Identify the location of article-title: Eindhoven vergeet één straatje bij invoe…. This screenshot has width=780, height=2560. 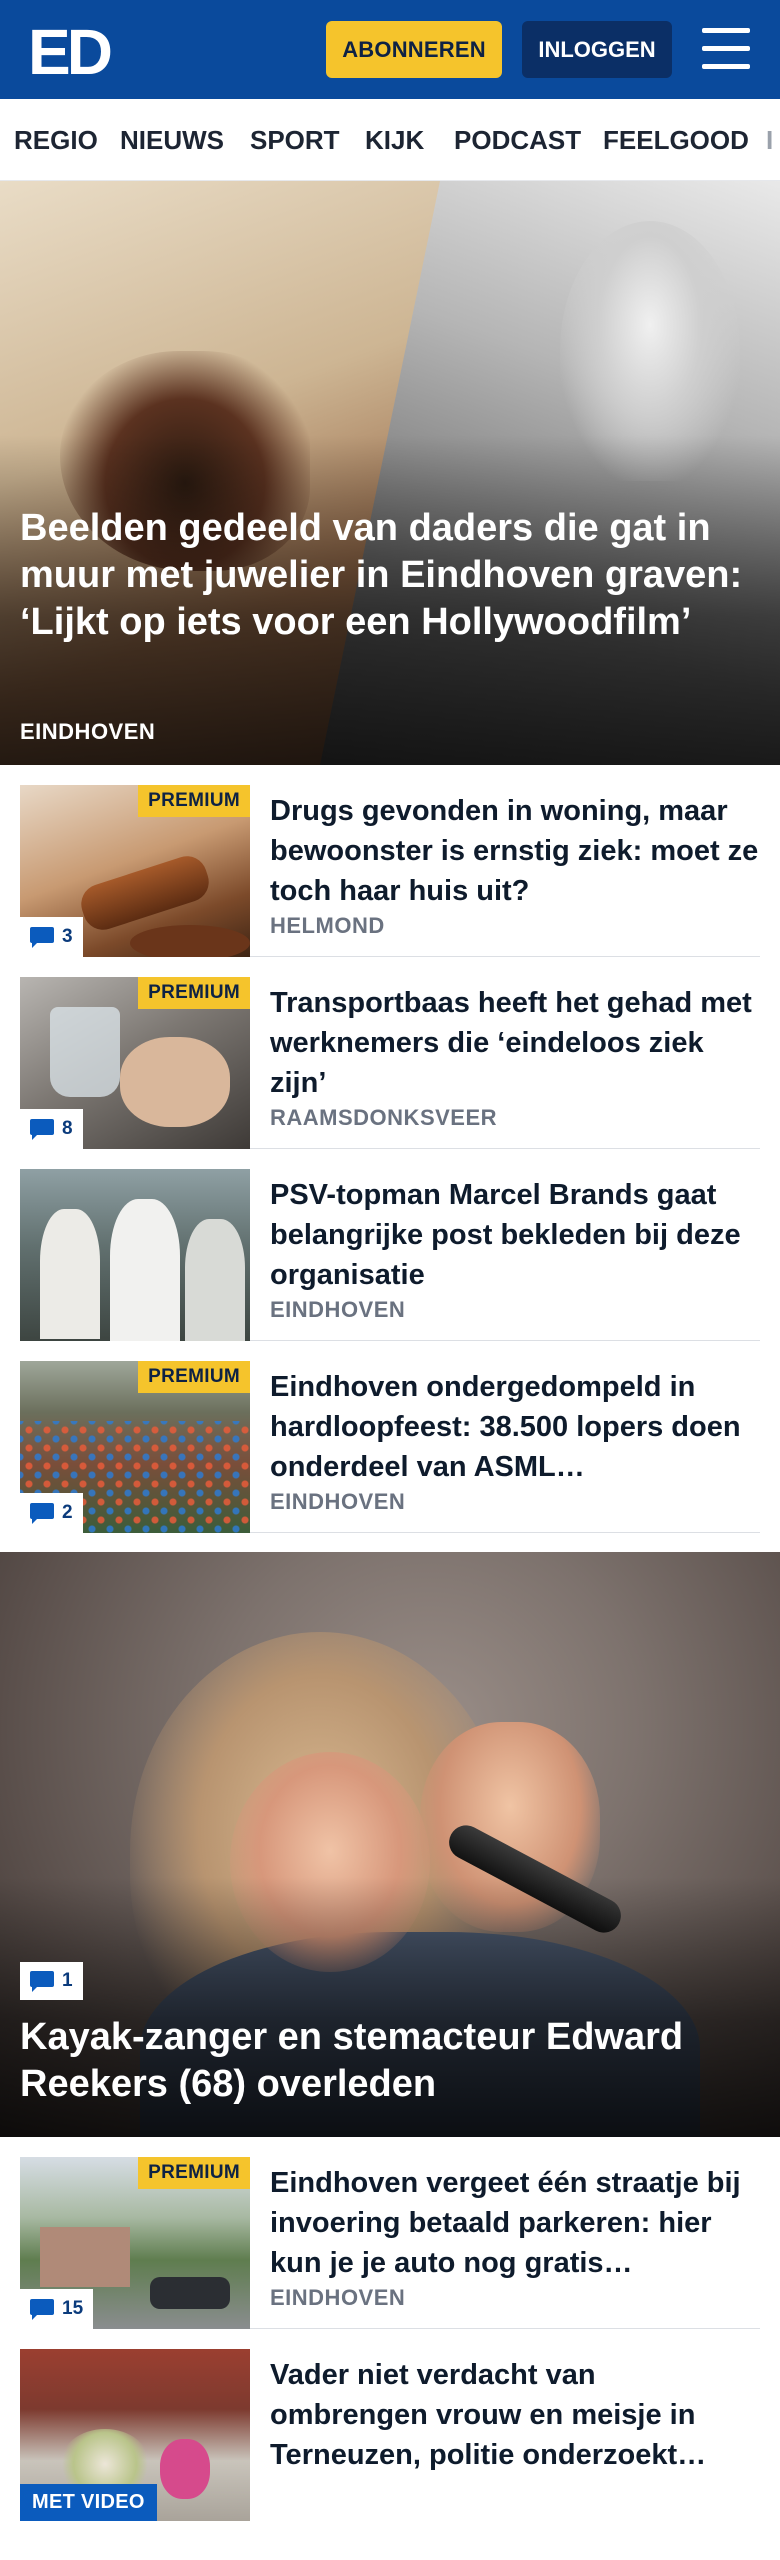
(515, 2223).